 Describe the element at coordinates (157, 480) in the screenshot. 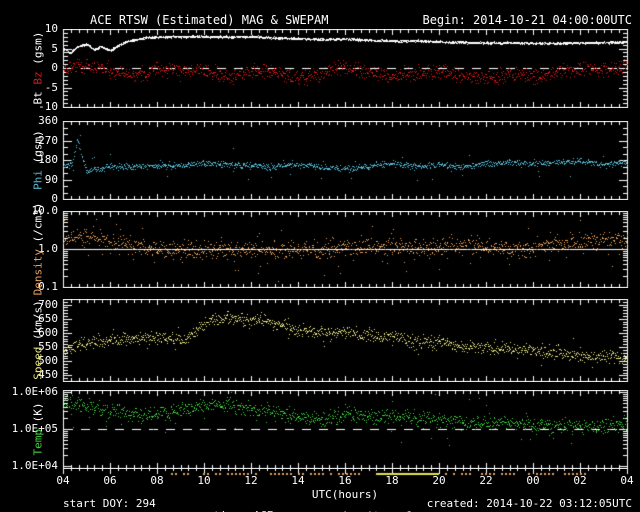

I see `x-tick-label: 08` at that location.